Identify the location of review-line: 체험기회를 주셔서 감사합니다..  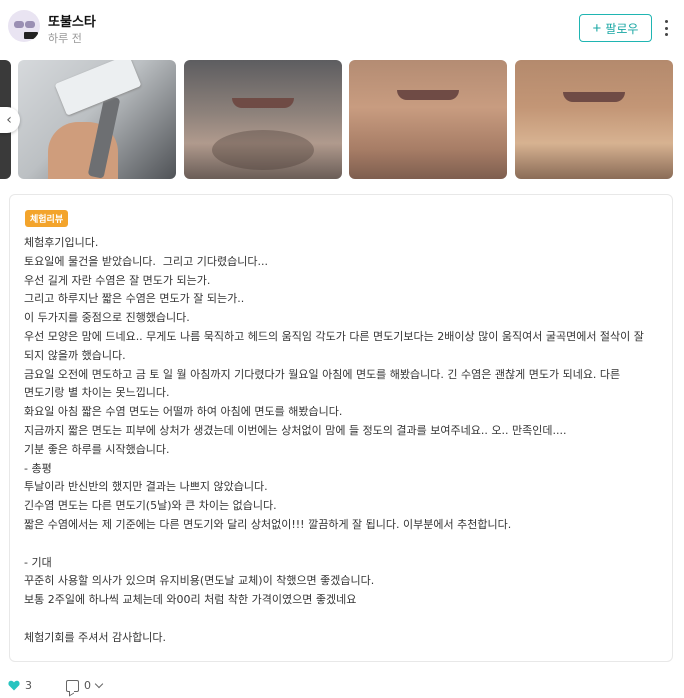
(95, 637).